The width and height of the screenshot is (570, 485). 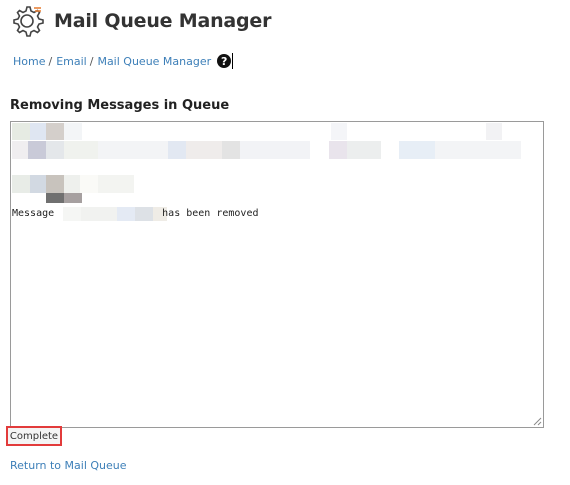 What do you see at coordinates (29, 61) in the screenshot?
I see `breadcrumb-home-link: Home` at bounding box center [29, 61].